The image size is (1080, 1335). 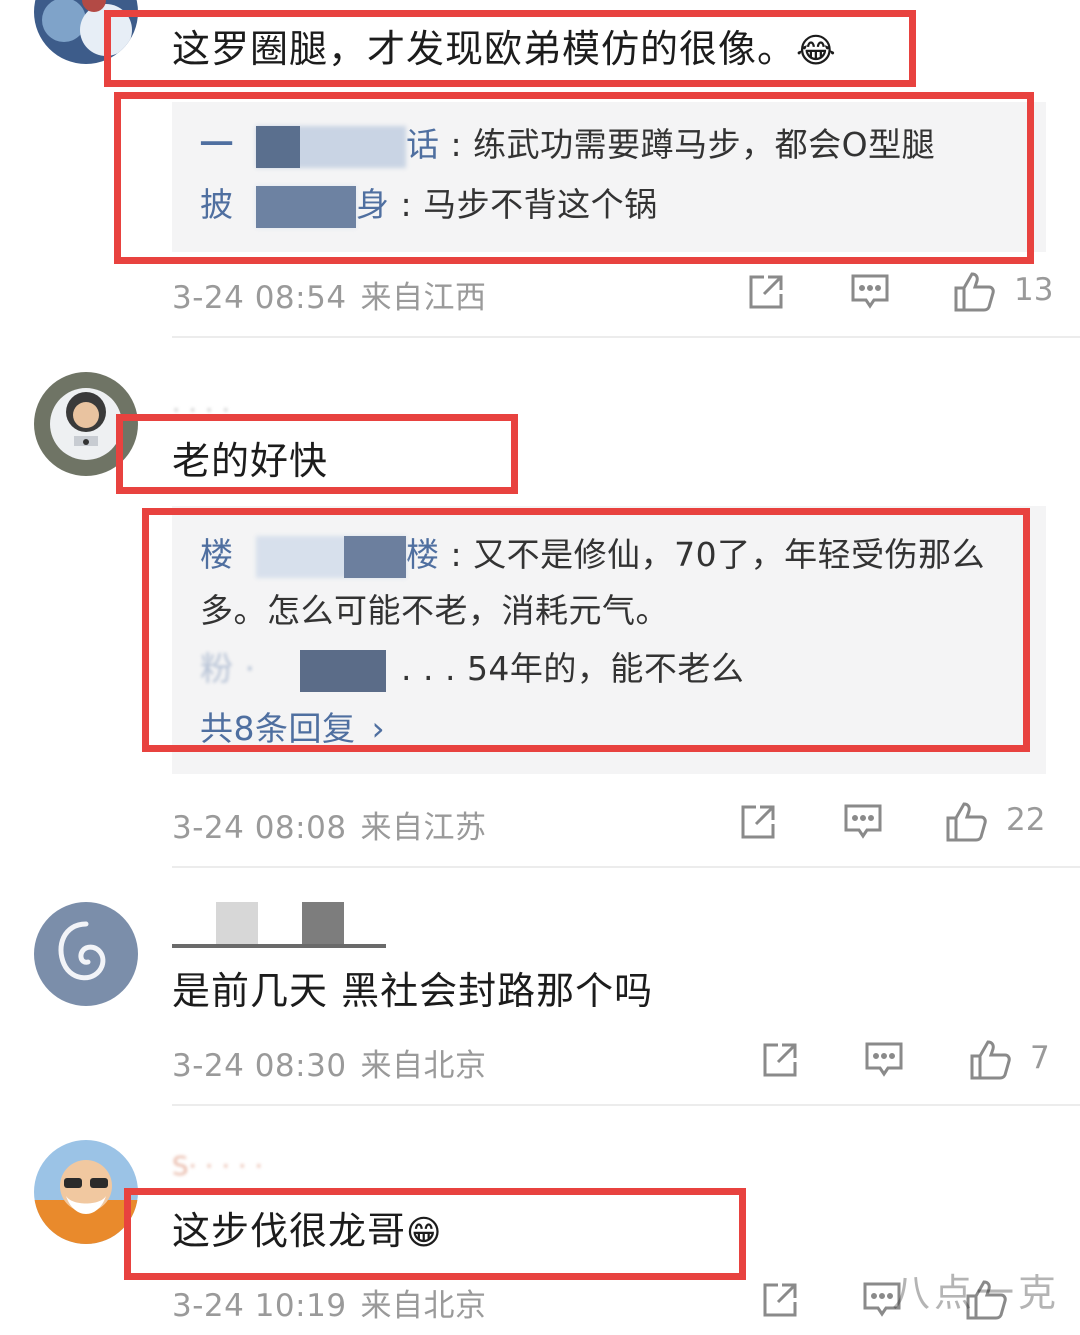 What do you see at coordinates (292, 726) in the screenshot?
I see `more-replies-link: 共8条回复 ›` at bounding box center [292, 726].